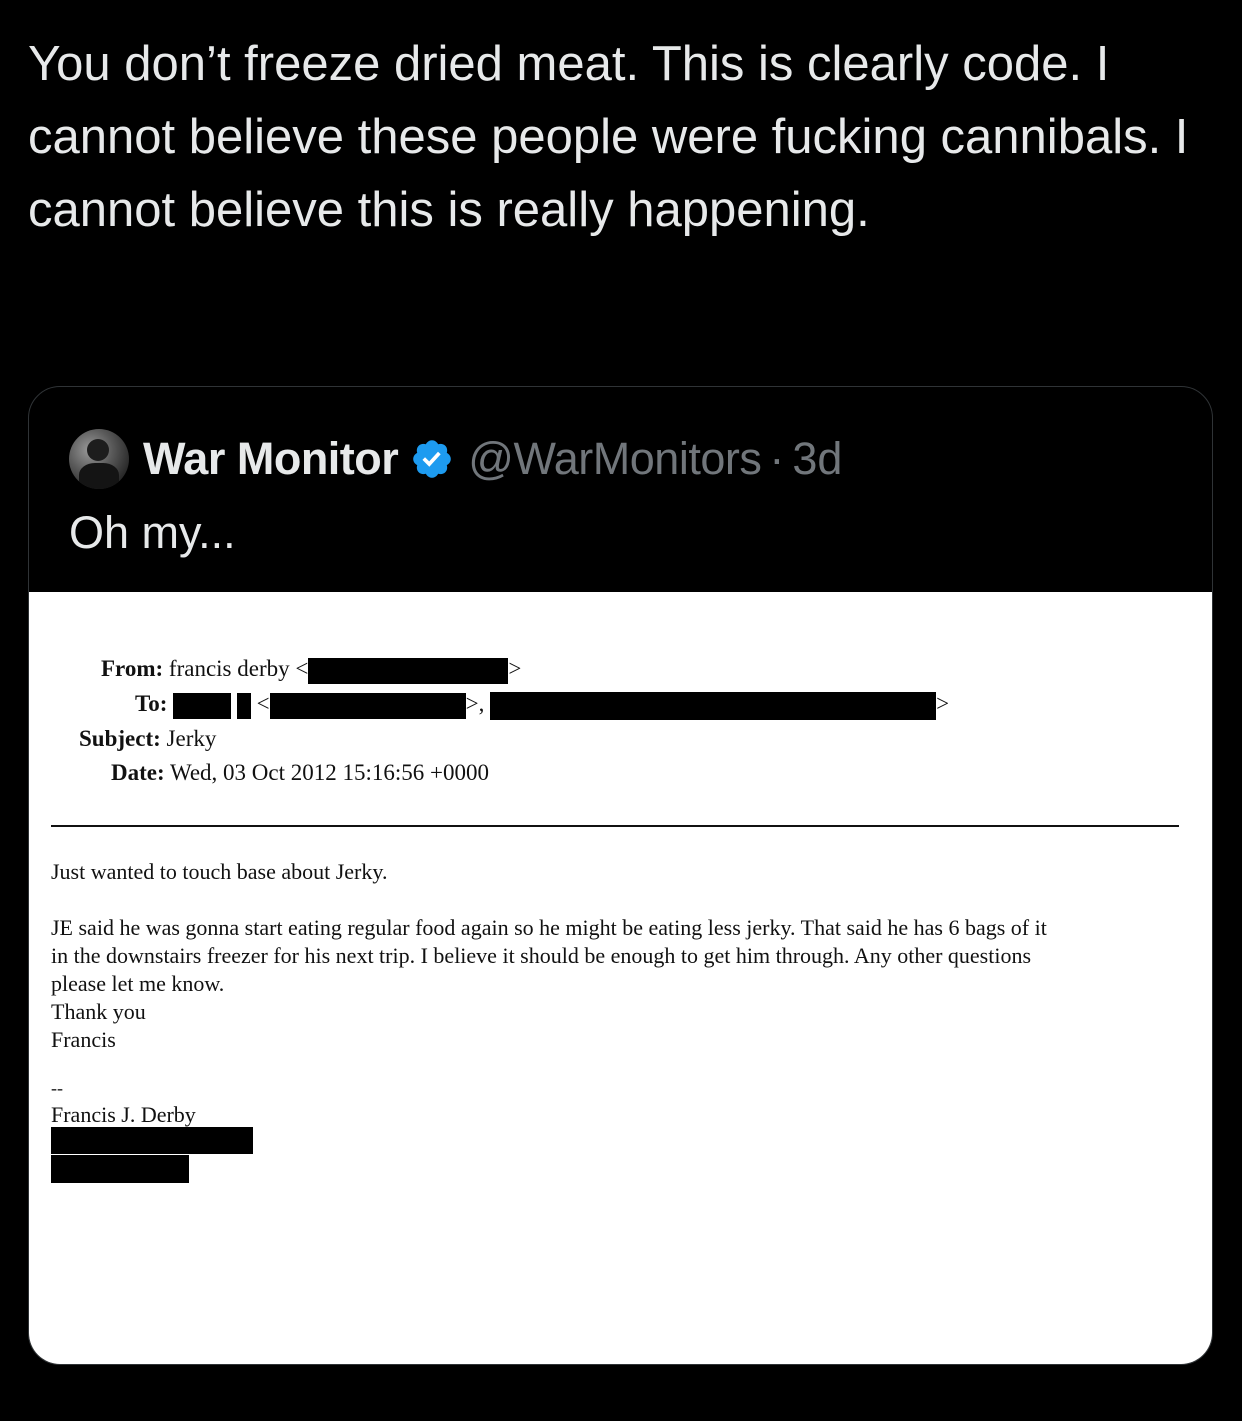 This screenshot has height=1421, width=1242. What do you see at coordinates (98, 1011) in the screenshot?
I see `email-body-line: Thank you` at bounding box center [98, 1011].